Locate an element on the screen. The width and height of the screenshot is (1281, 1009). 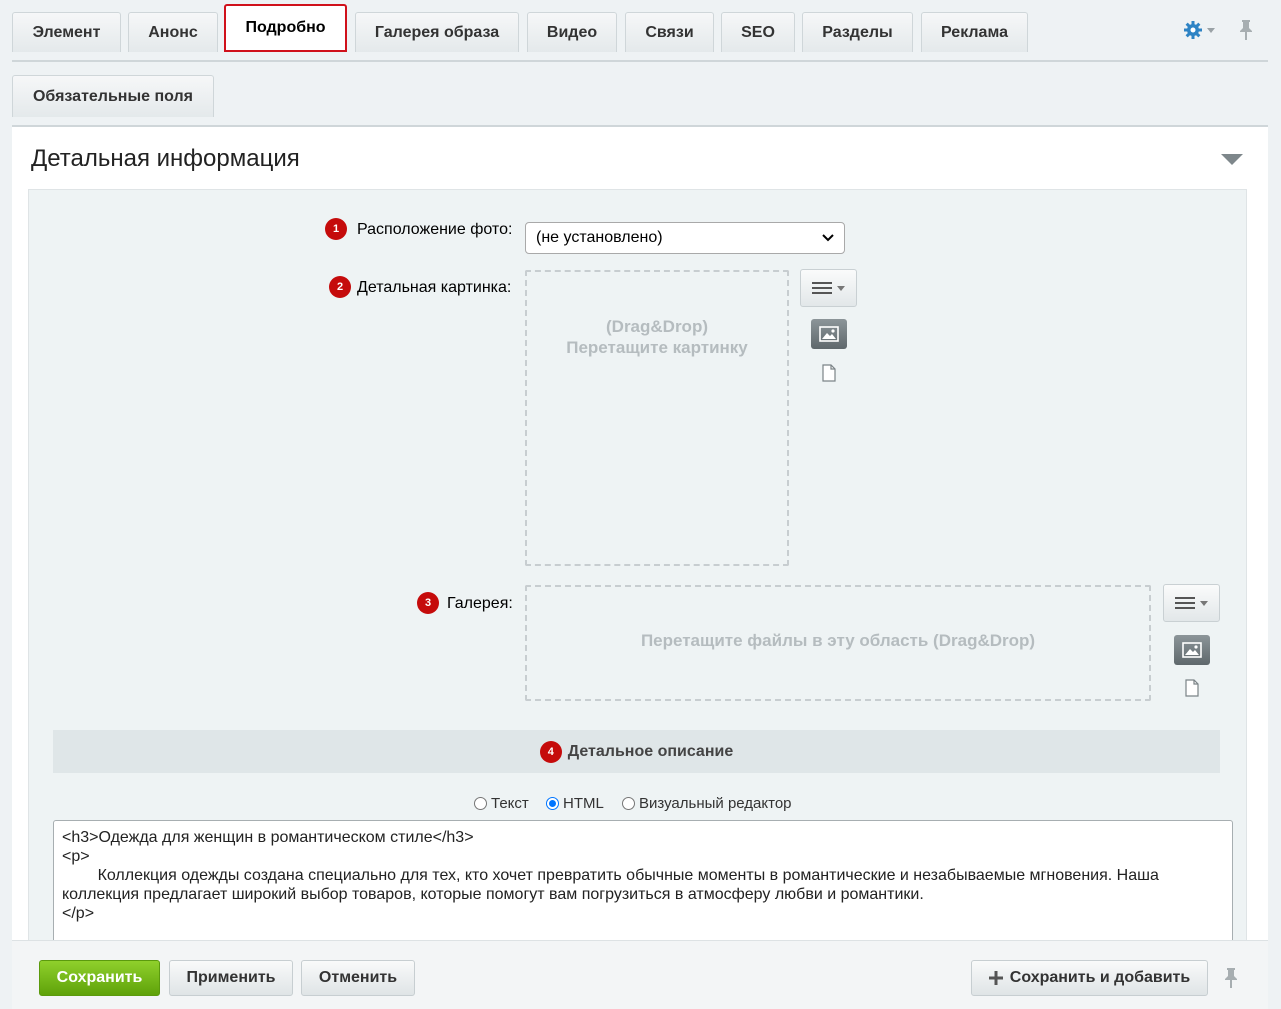
tab-video: Видео is located at coordinates (572, 32).